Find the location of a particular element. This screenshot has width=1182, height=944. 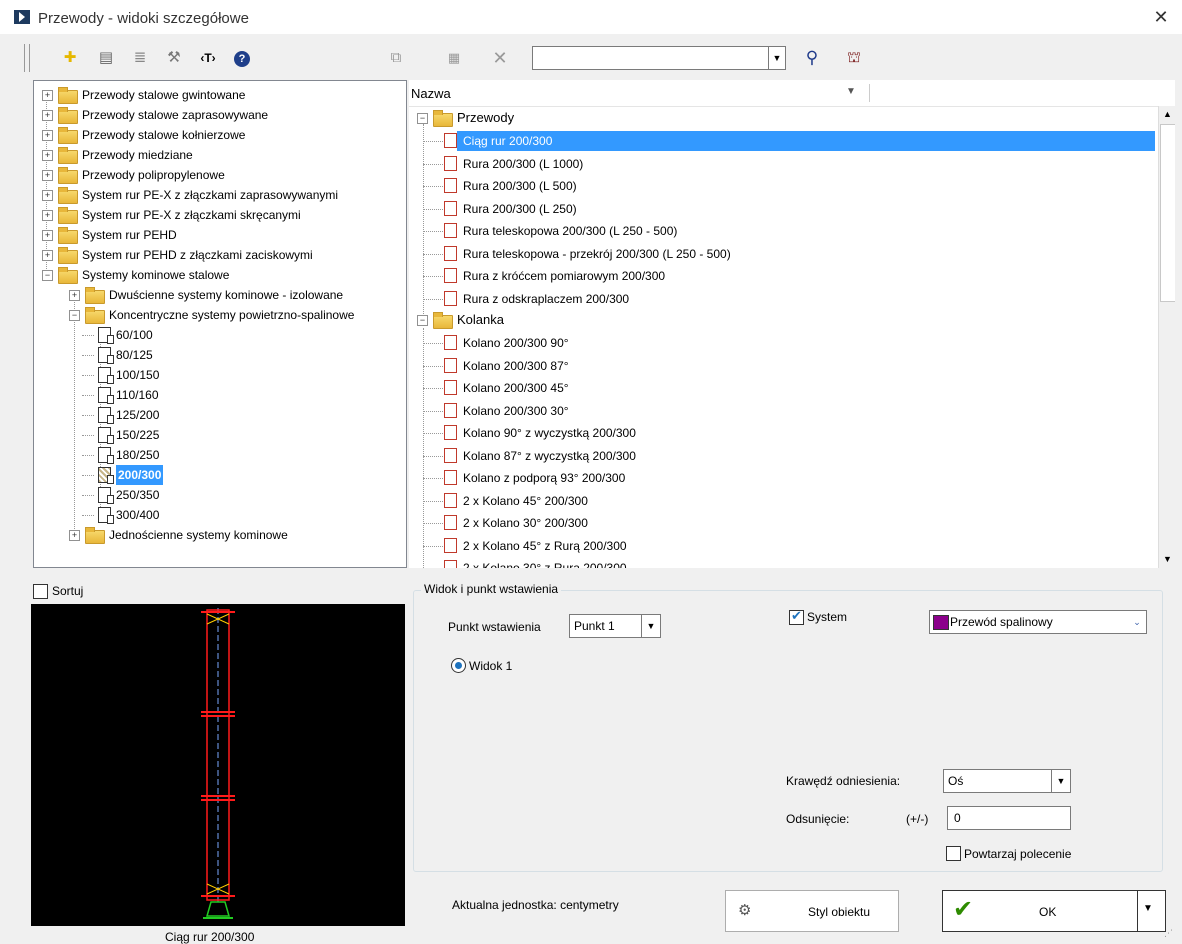

resize-grip-icon: ⋰ is located at coordinates (1169, 933).